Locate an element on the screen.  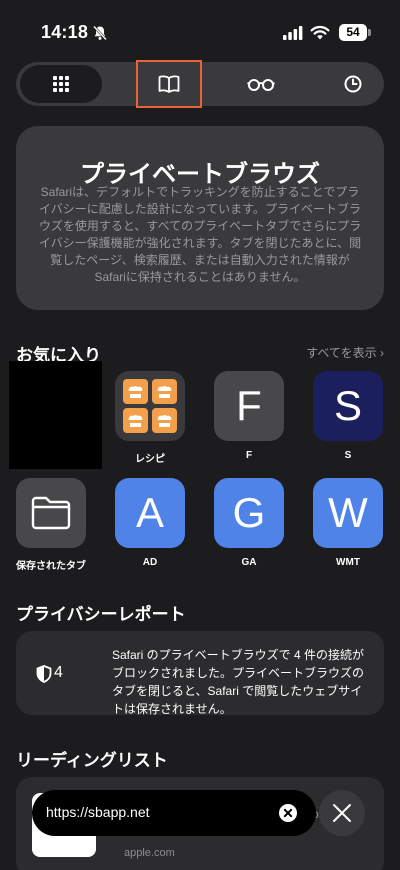
glasses-icon is located at coordinates (261, 85).